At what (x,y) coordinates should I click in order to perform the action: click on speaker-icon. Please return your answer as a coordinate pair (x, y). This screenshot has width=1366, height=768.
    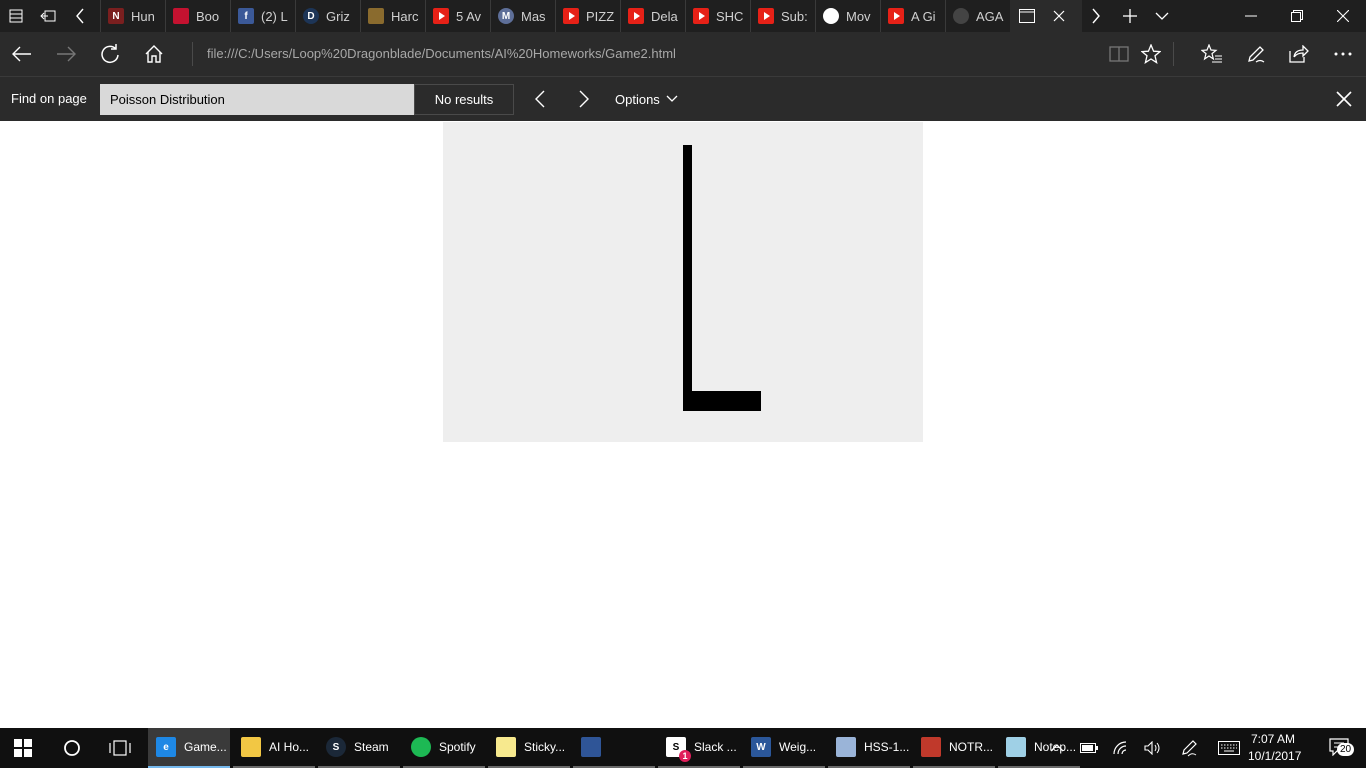
    Looking at the image, I should click on (1152, 748).